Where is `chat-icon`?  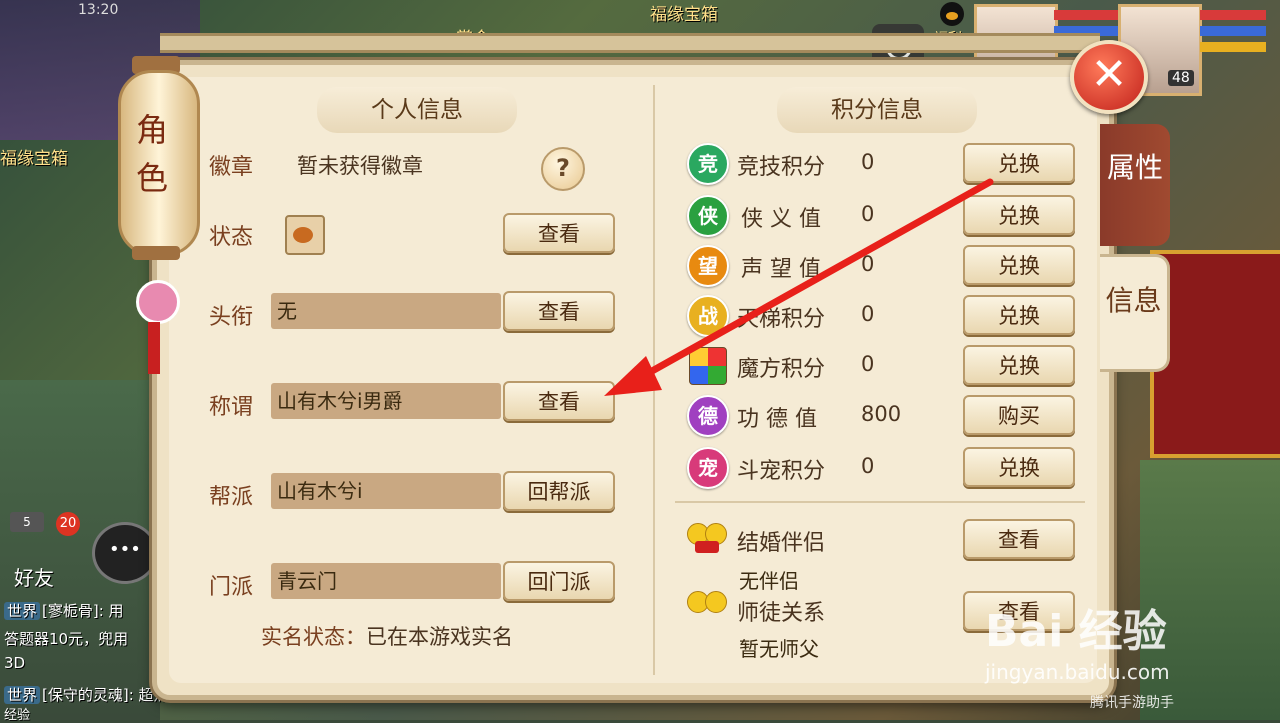
chat-icon is located at coordinates (125, 553).